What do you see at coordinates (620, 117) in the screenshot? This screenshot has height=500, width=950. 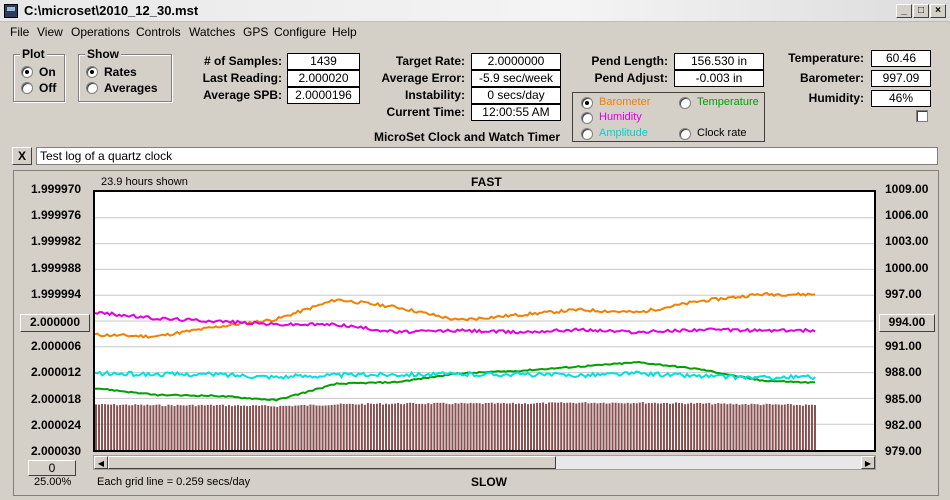 I see `legend-humidity: Humidity` at bounding box center [620, 117].